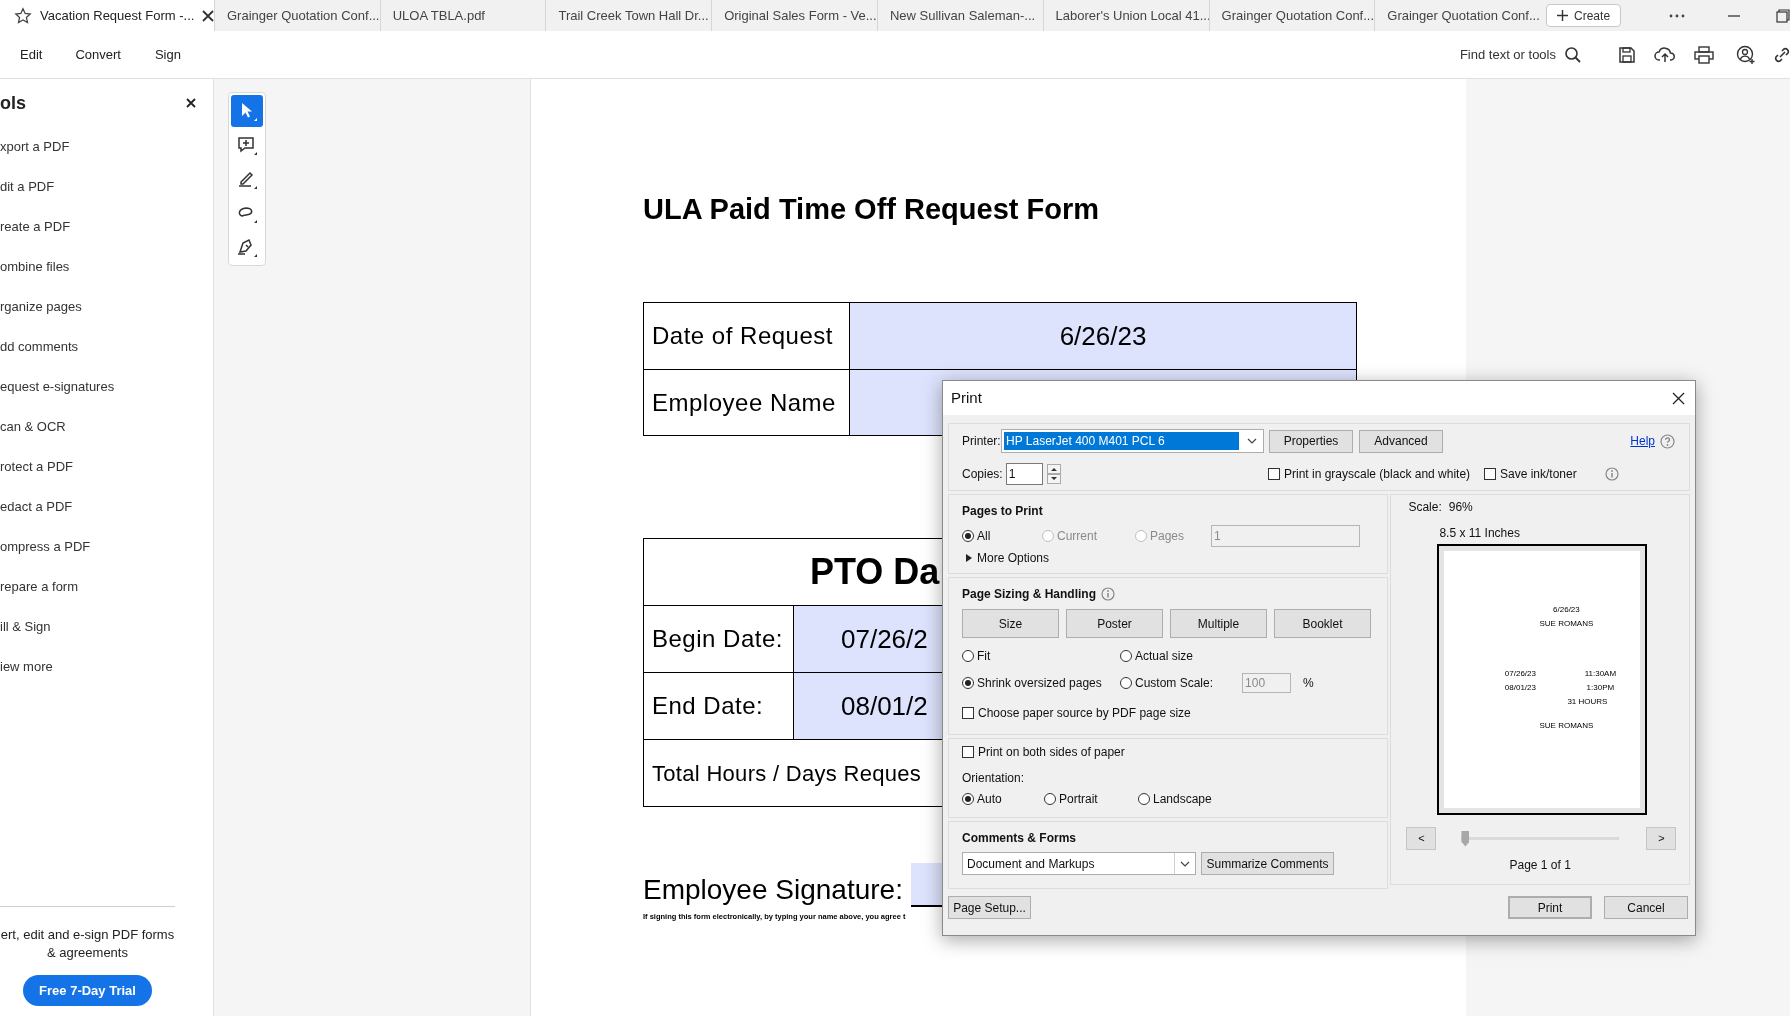  I want to click on tool-item: equest e-signatures, so click(106, 387).